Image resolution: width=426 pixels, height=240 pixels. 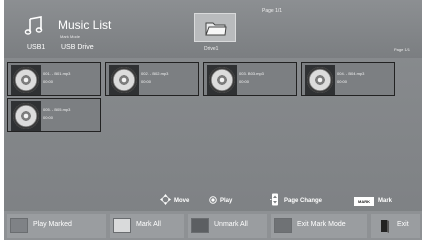 I want to click on exit-mark-mode-button: Exit Mark Mode, so click(x=319, y=226).